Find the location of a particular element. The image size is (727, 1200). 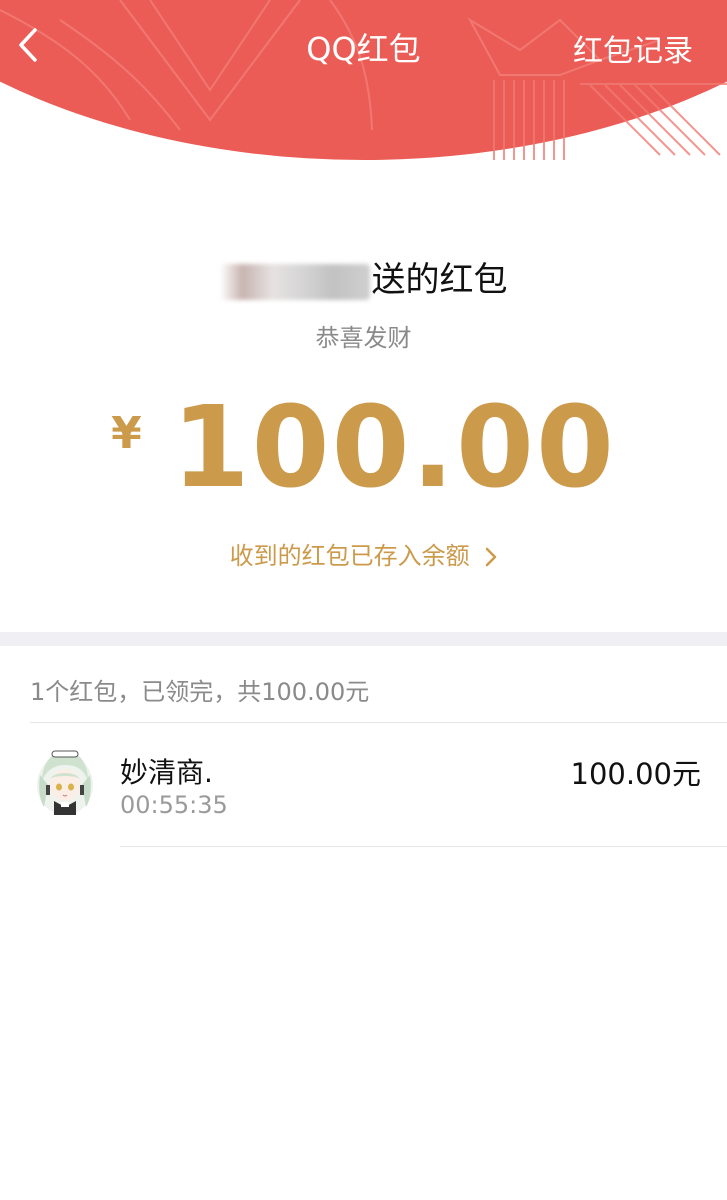

claim-amount: 100.00元 is located at coordinates (635, 774).